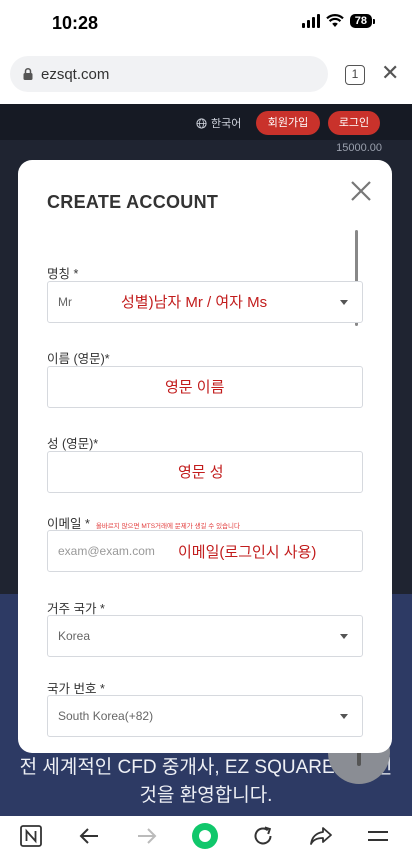  Describe the element at coordinates (359, 148) in the screenshot. I see `price-ticker: 15000.00` at that location.